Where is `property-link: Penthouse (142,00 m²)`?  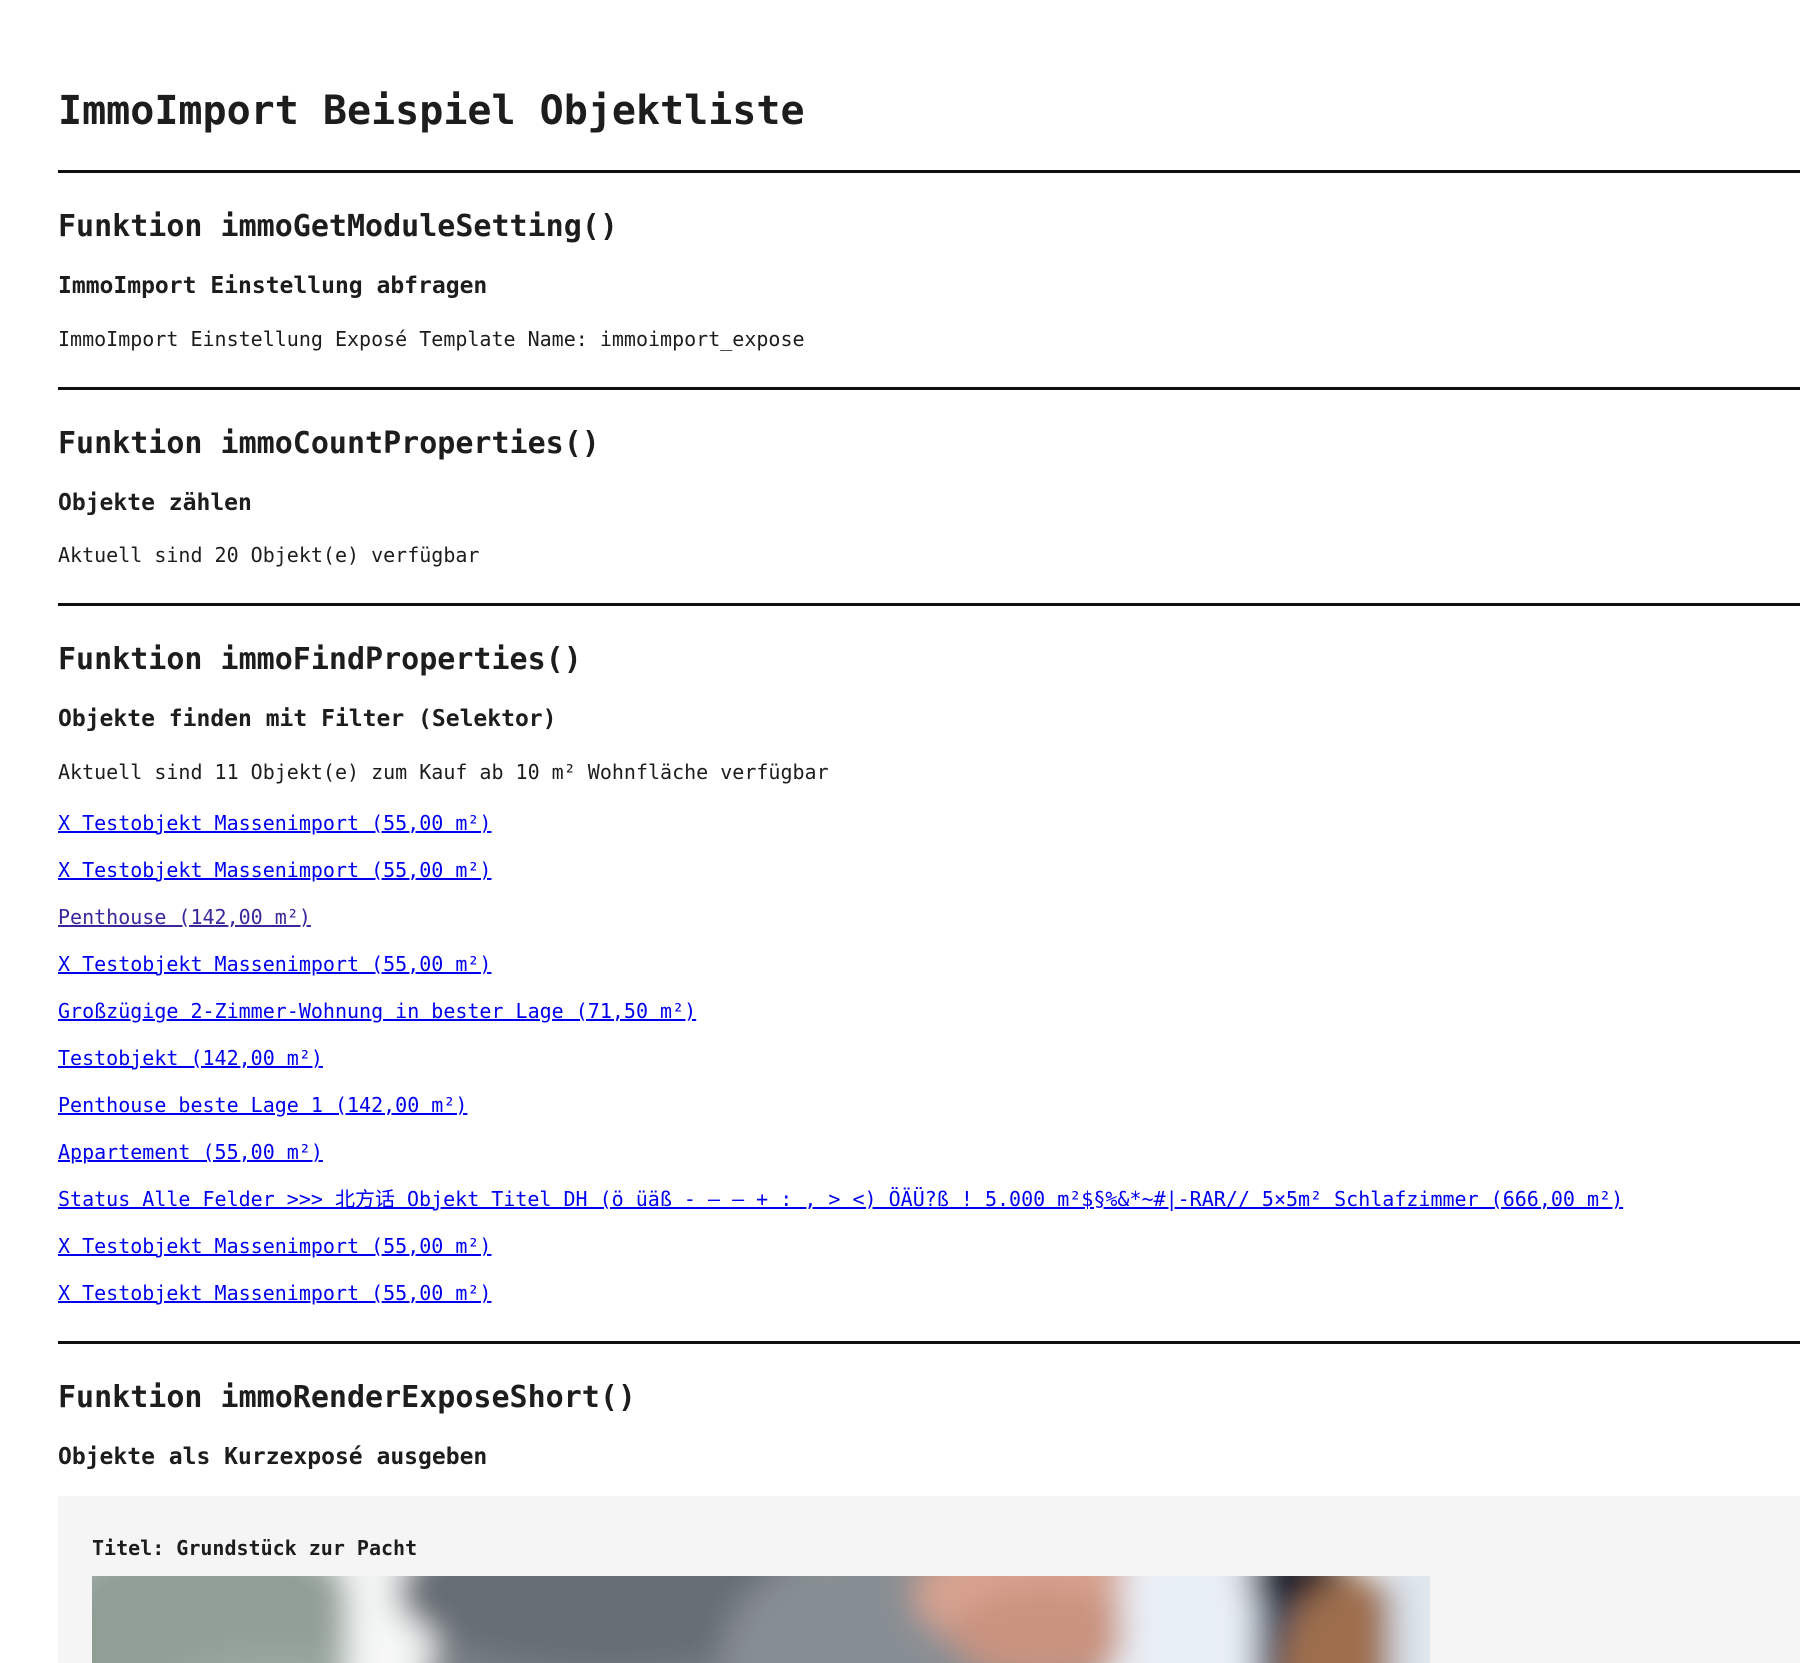
property-link: Penthouse (142,00 m²) is located at coordinates (184, 917).